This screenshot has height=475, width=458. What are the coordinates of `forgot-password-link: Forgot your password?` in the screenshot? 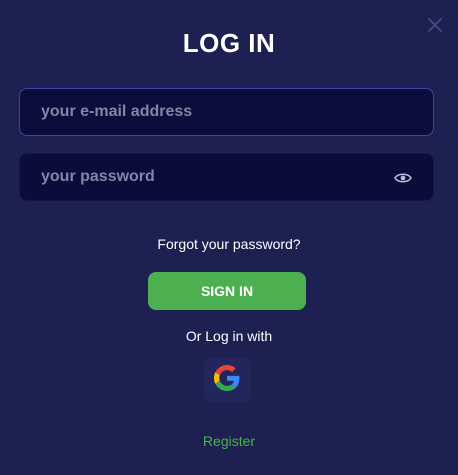 It's located at (229, 244).